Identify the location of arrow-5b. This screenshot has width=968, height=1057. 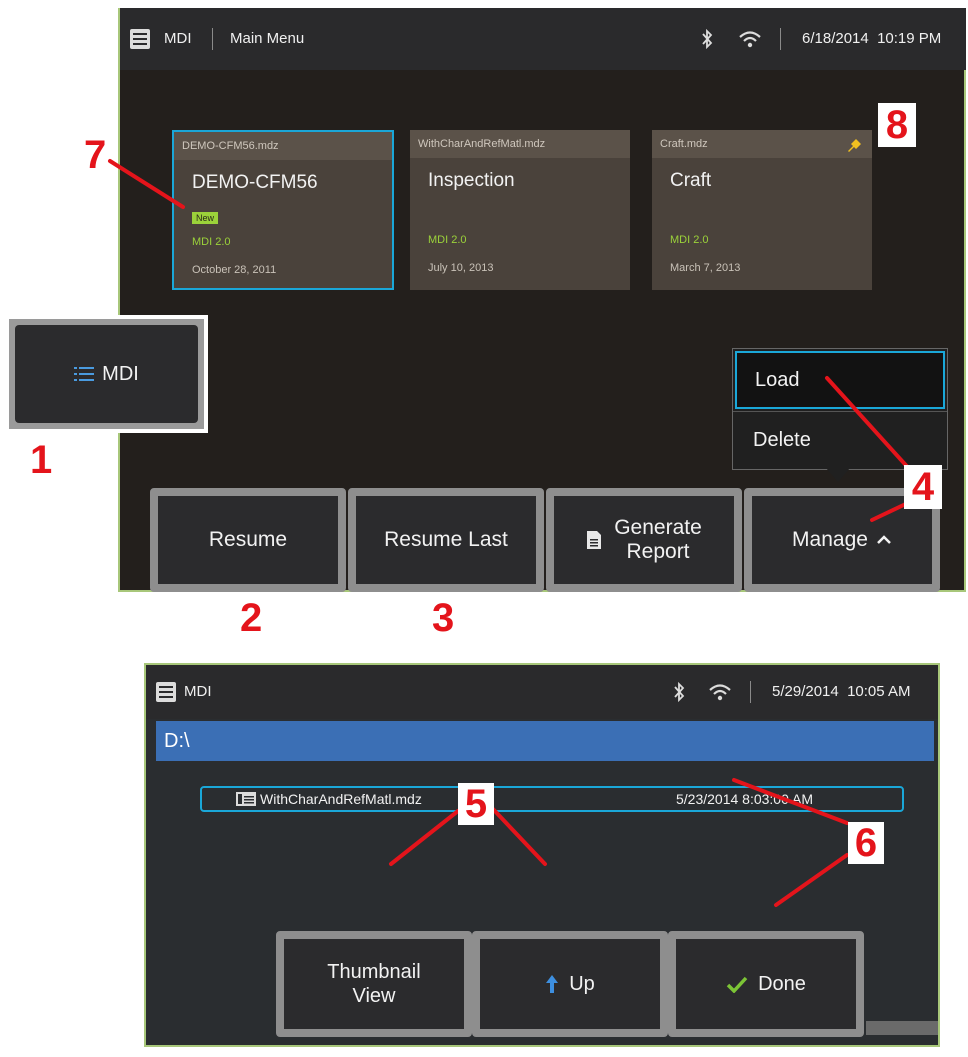
(518, 836).